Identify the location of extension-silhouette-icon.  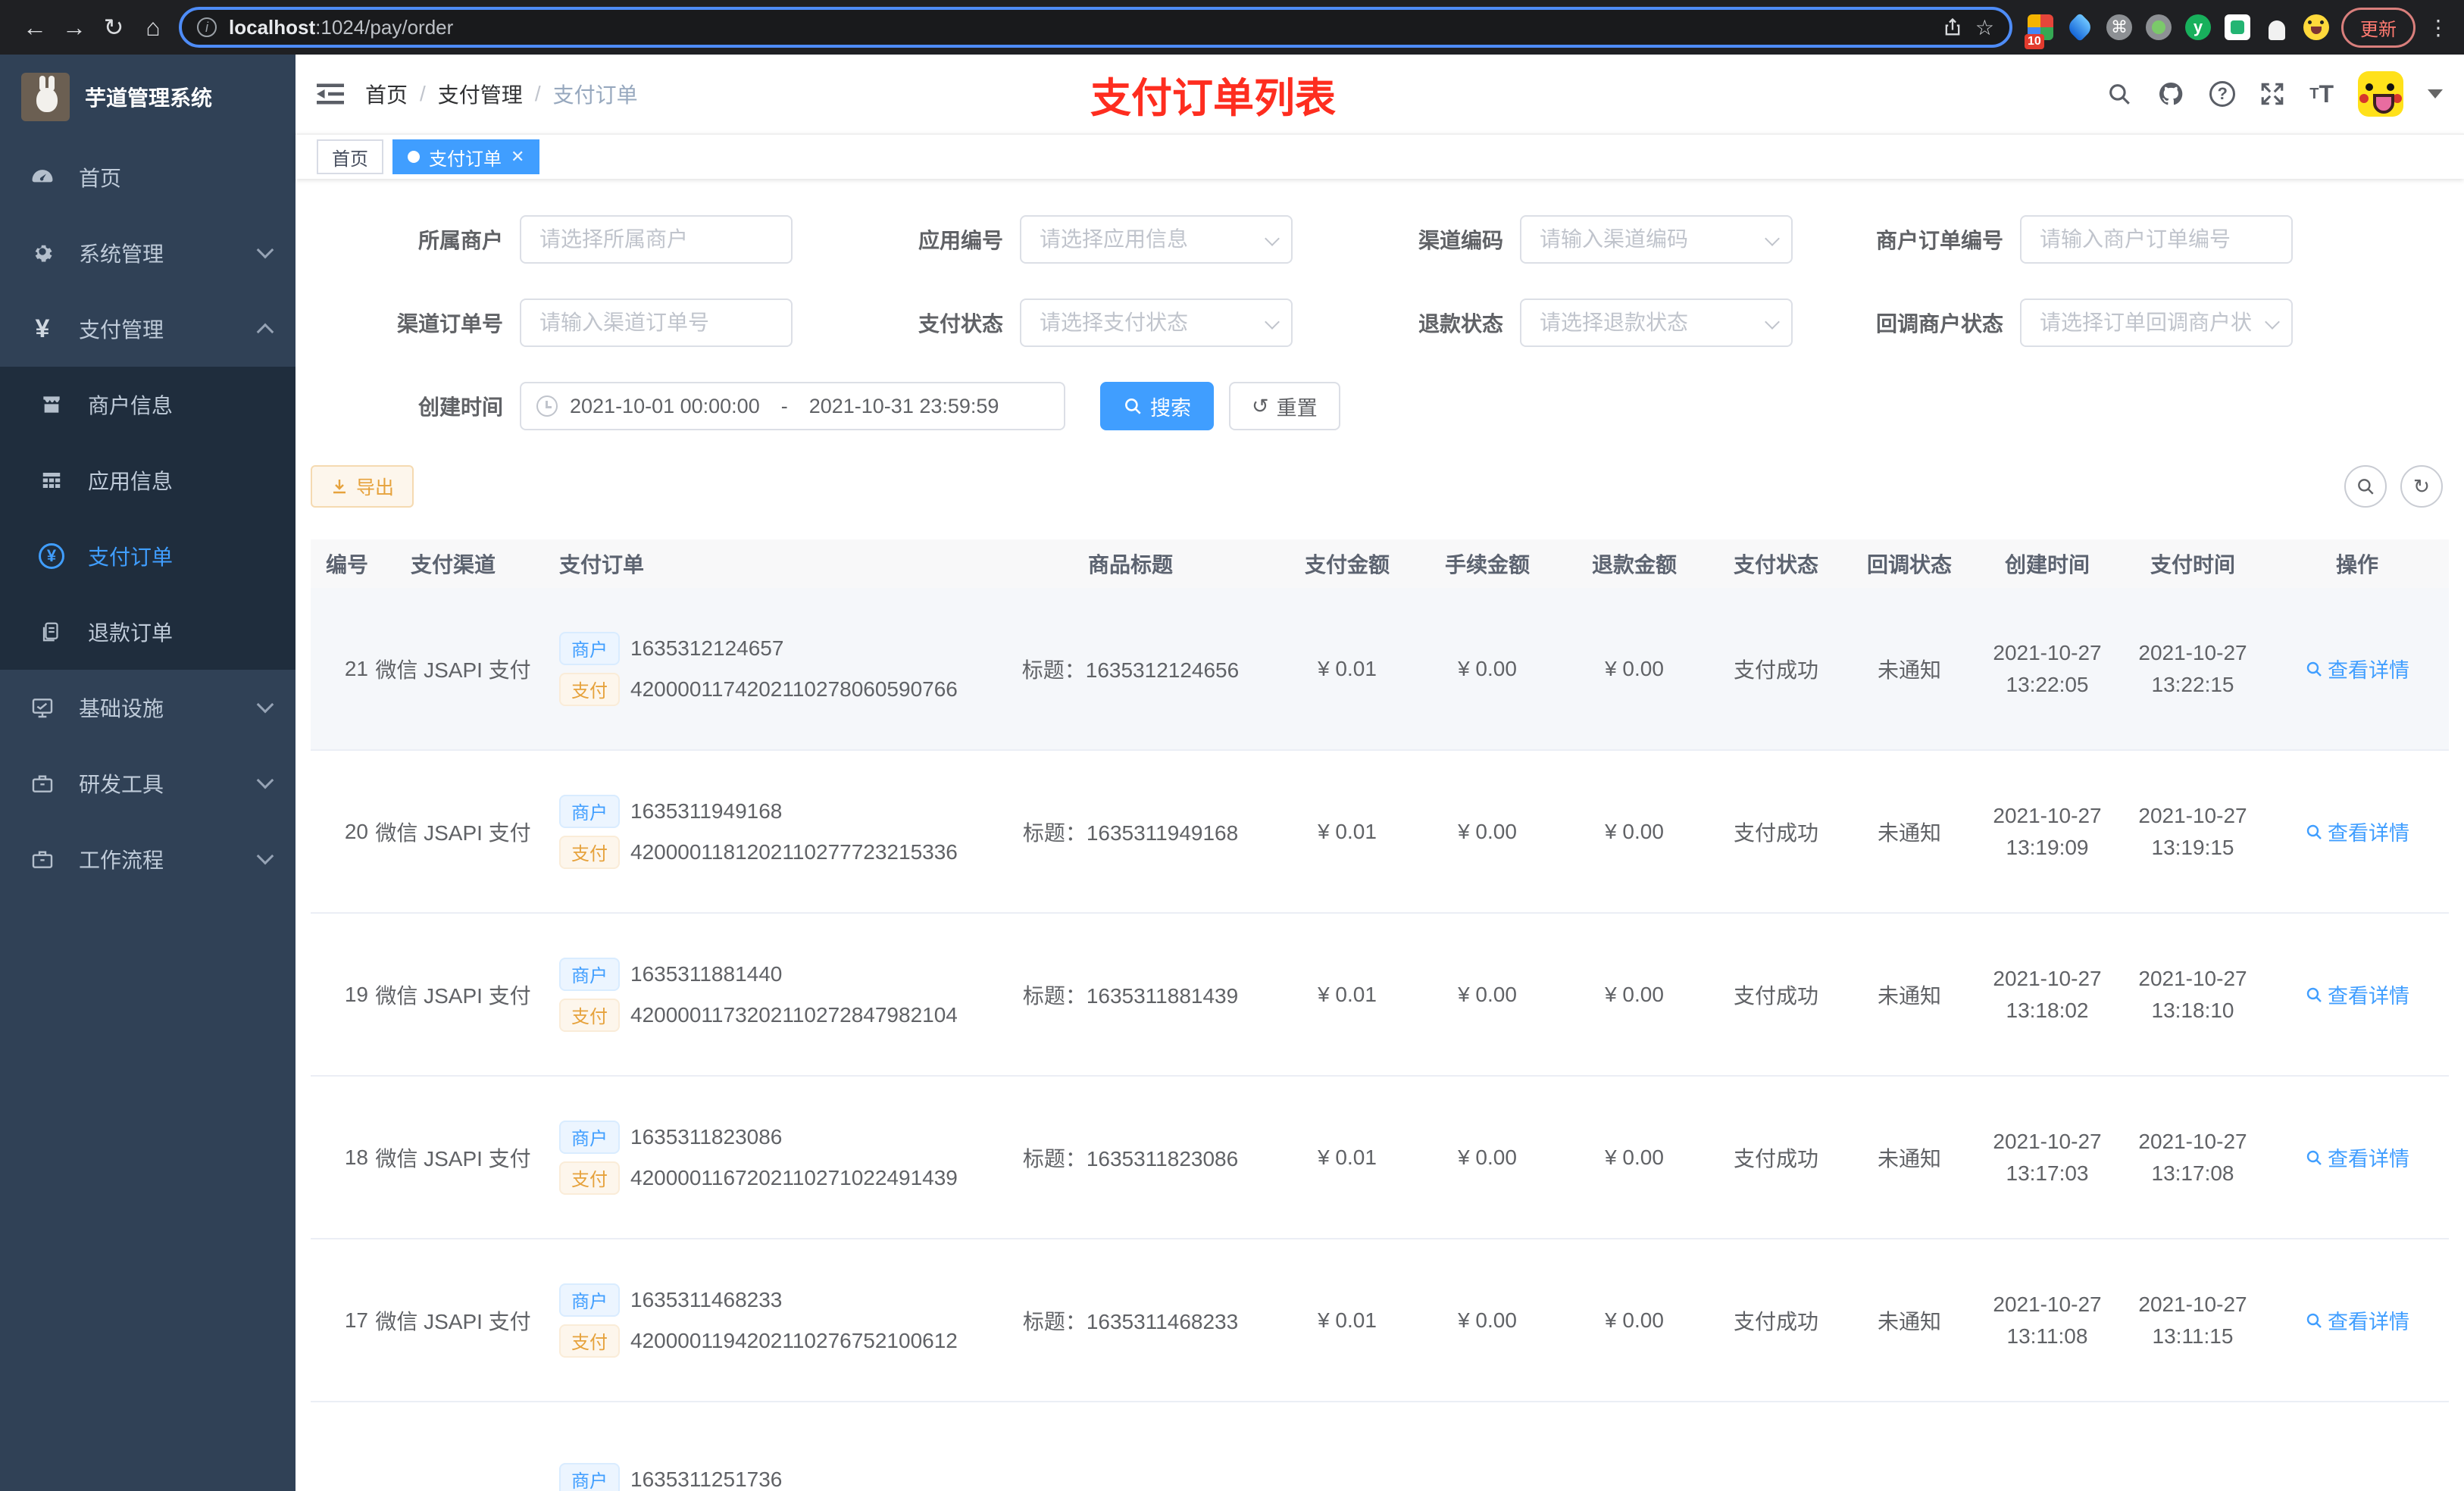
(2277, 27).